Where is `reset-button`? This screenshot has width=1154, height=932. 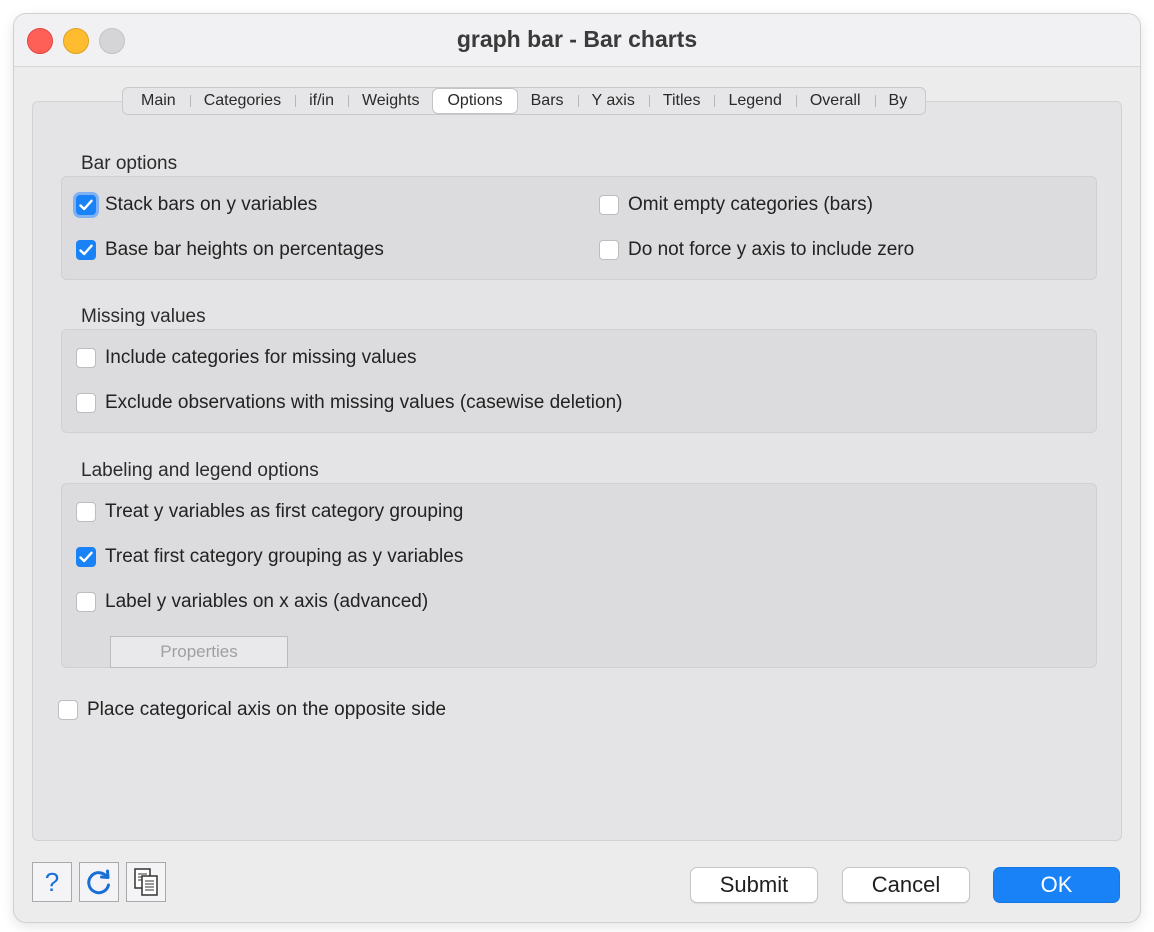
reset-button is located at coordinates (99, 882).